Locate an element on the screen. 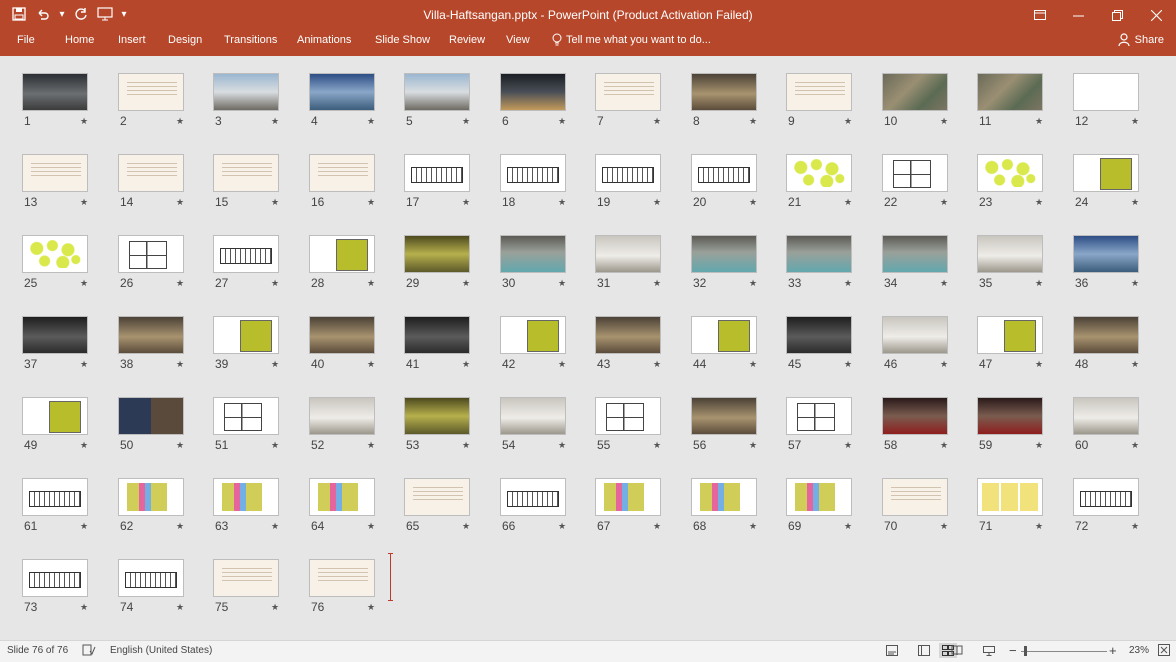 Image resolution: width=1176 pixels, height=662 pixels. tab-design: Design is located at coordinates (185, 40).